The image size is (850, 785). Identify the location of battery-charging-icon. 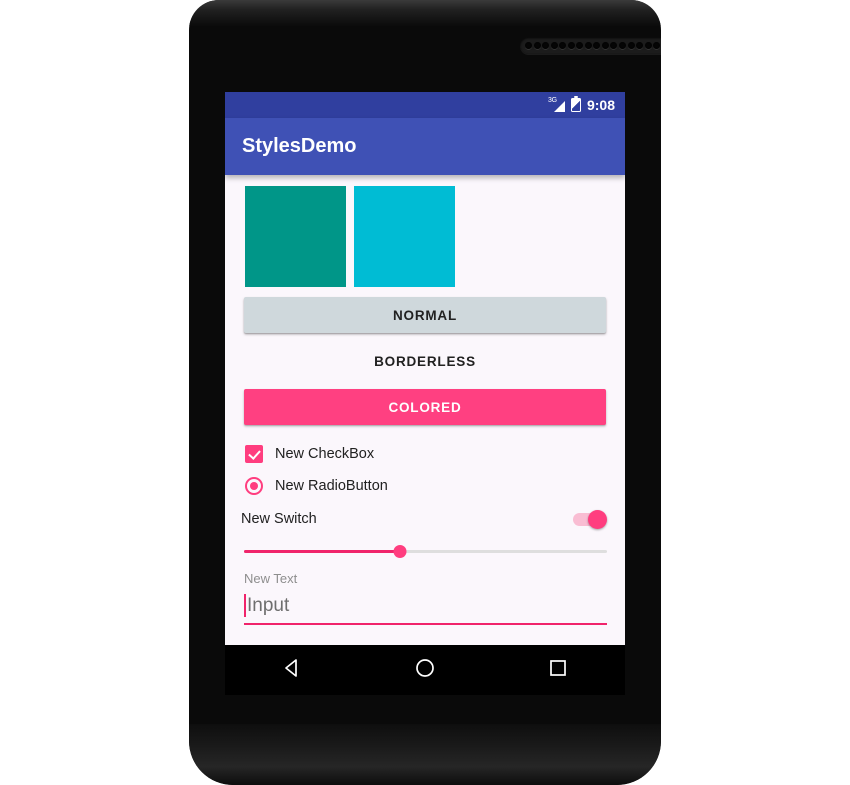
(575, 103).